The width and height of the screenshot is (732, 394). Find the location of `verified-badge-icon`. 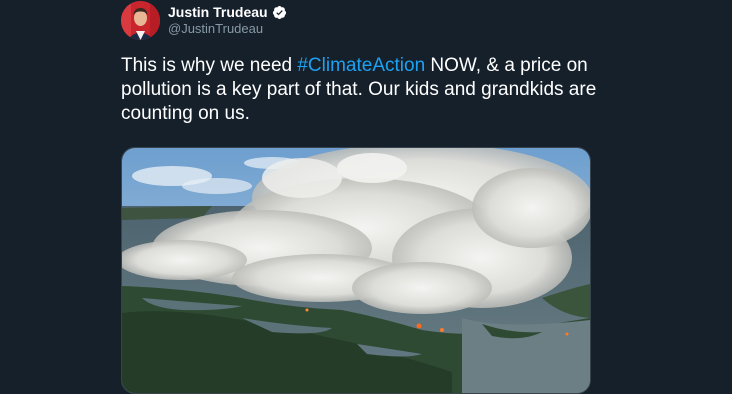

verified-badge-icon is located at coordinates (279, 12).